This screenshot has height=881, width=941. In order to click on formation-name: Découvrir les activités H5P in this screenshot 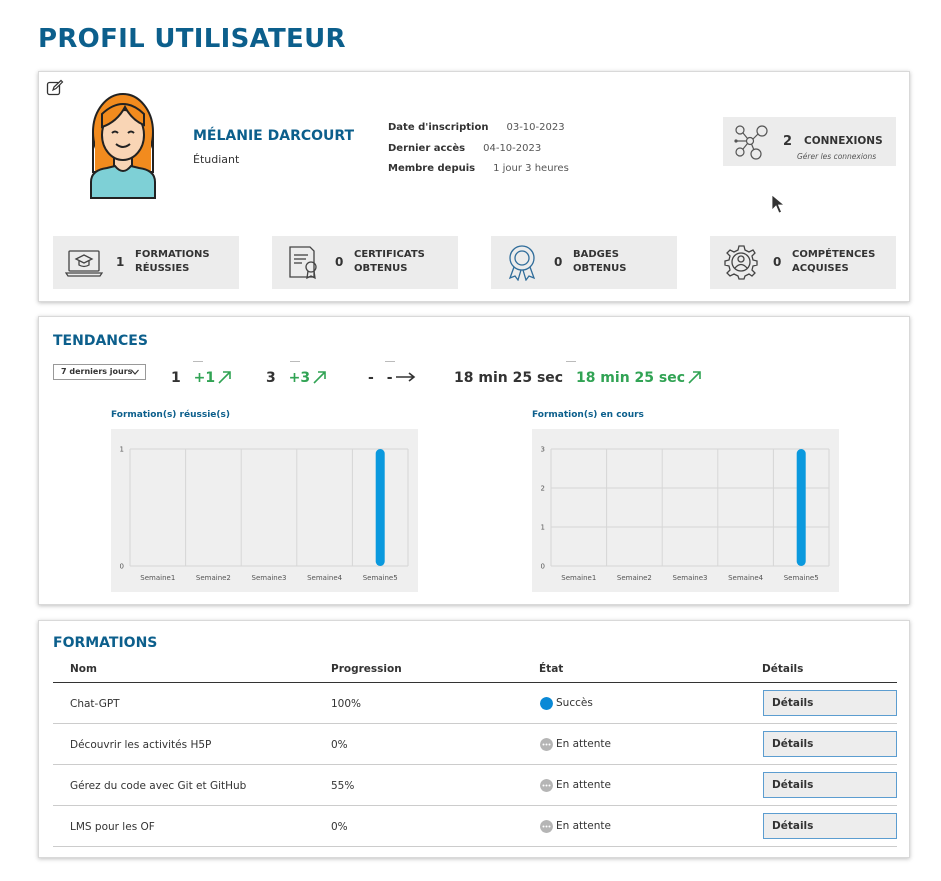, I will do `click(141, 745)`.